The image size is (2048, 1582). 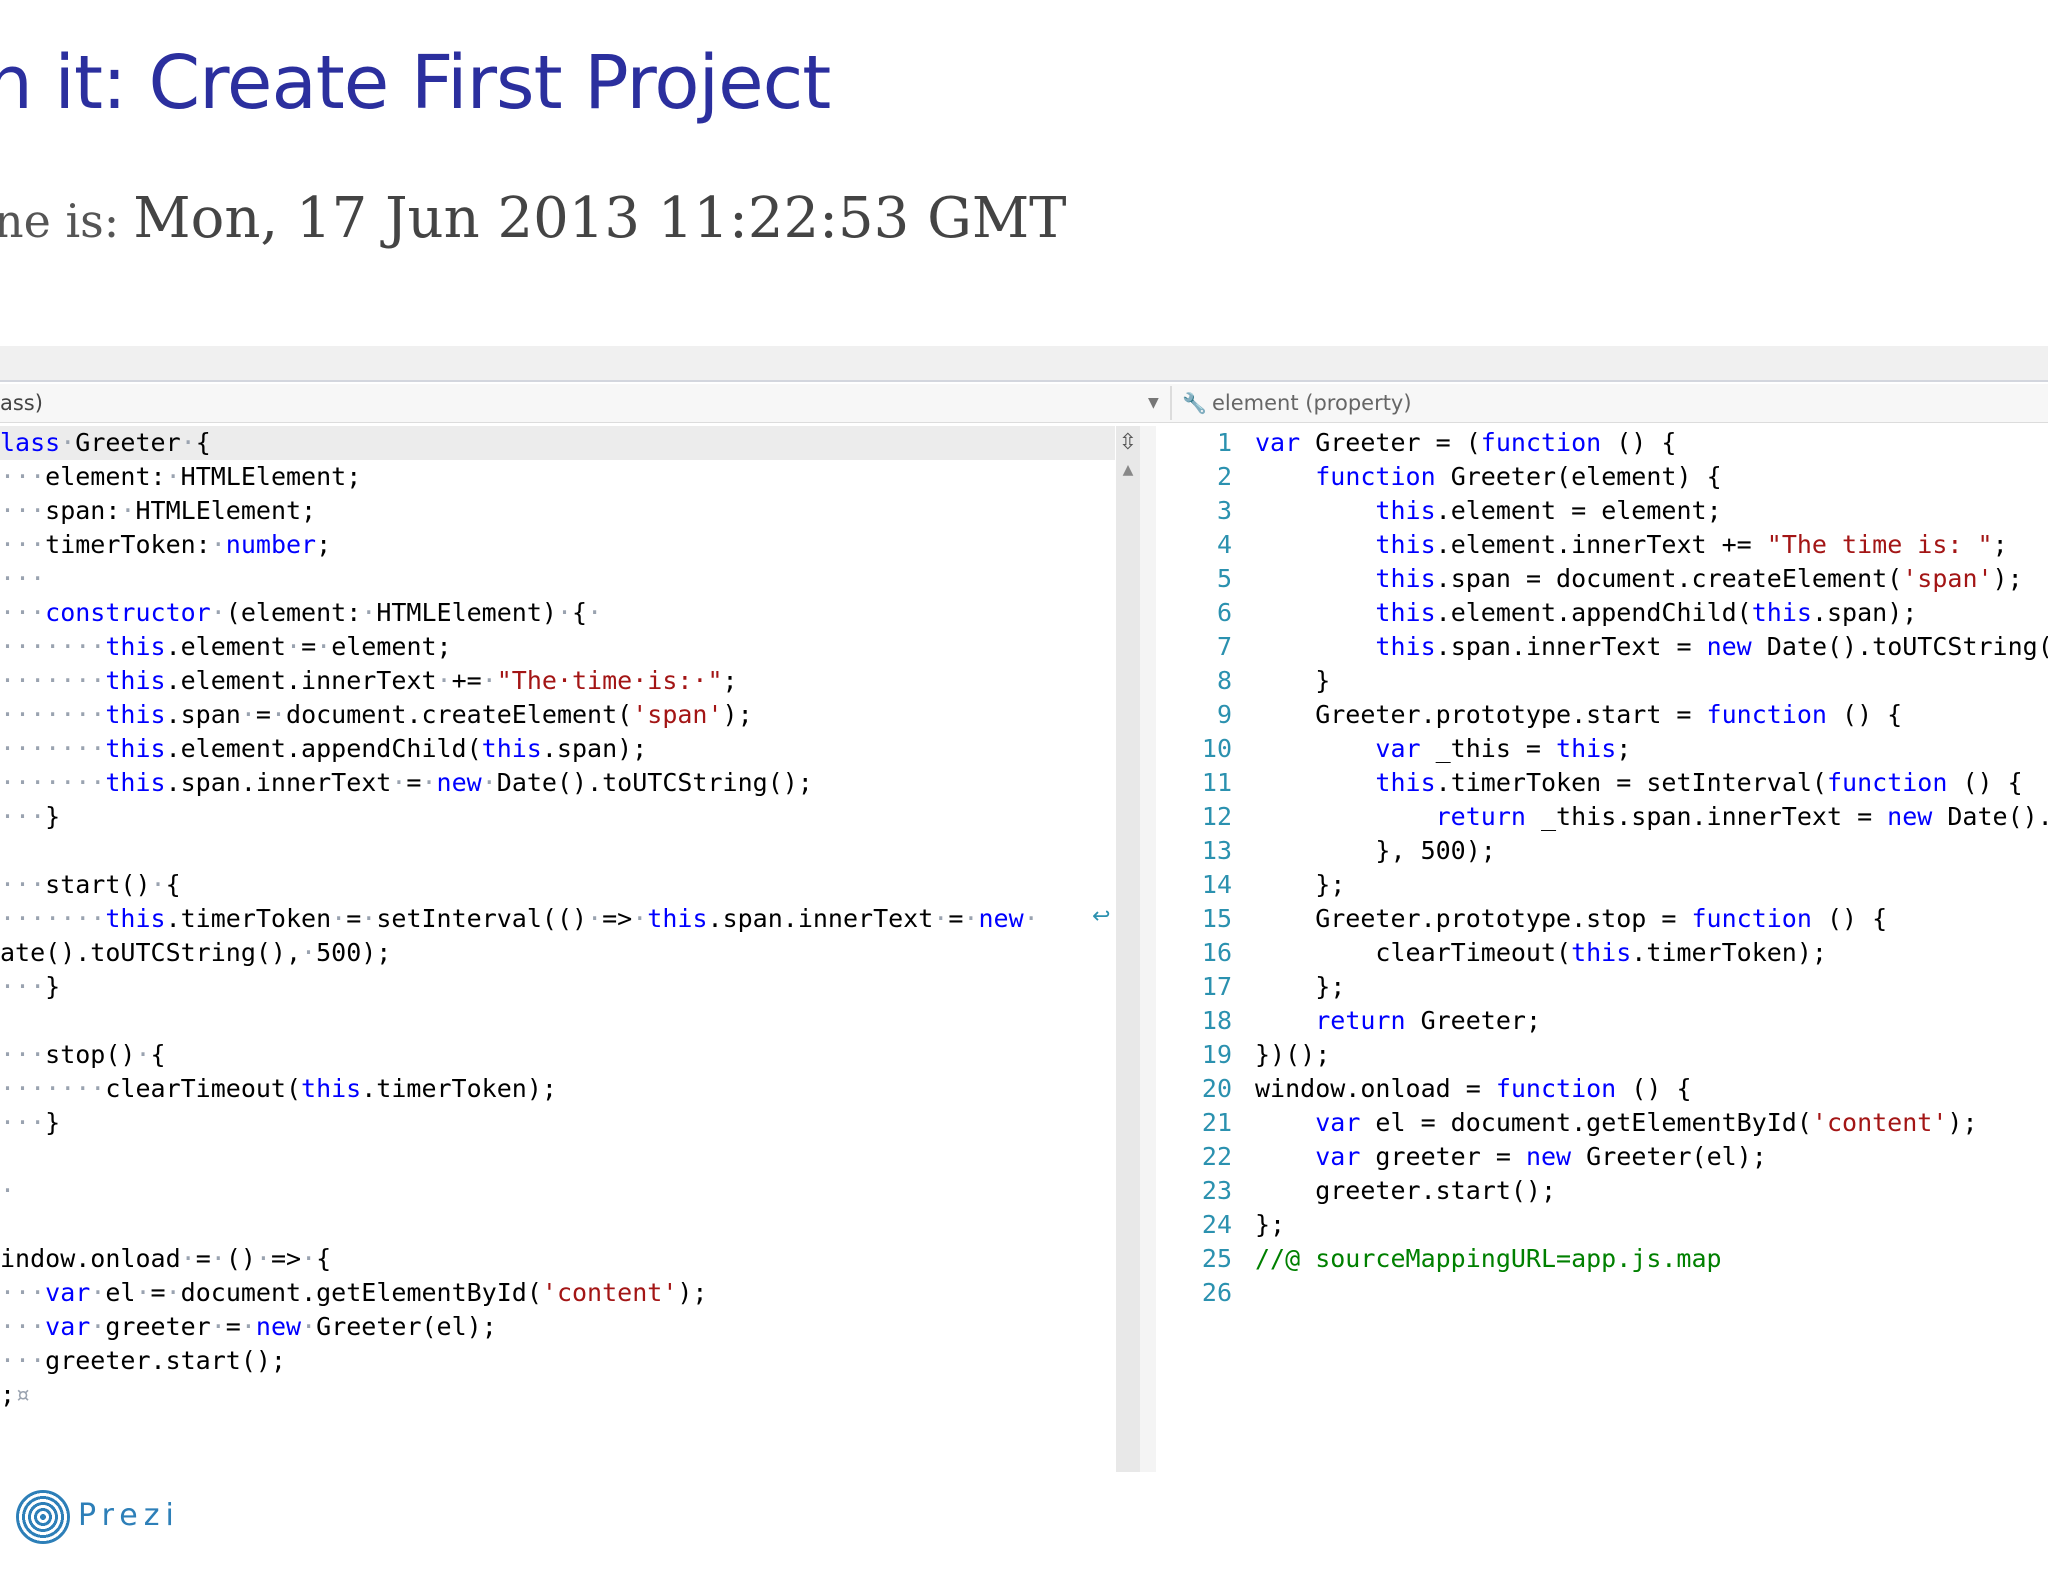 I want to click on ts-code-line: ···}, so click(x=557, y=817).